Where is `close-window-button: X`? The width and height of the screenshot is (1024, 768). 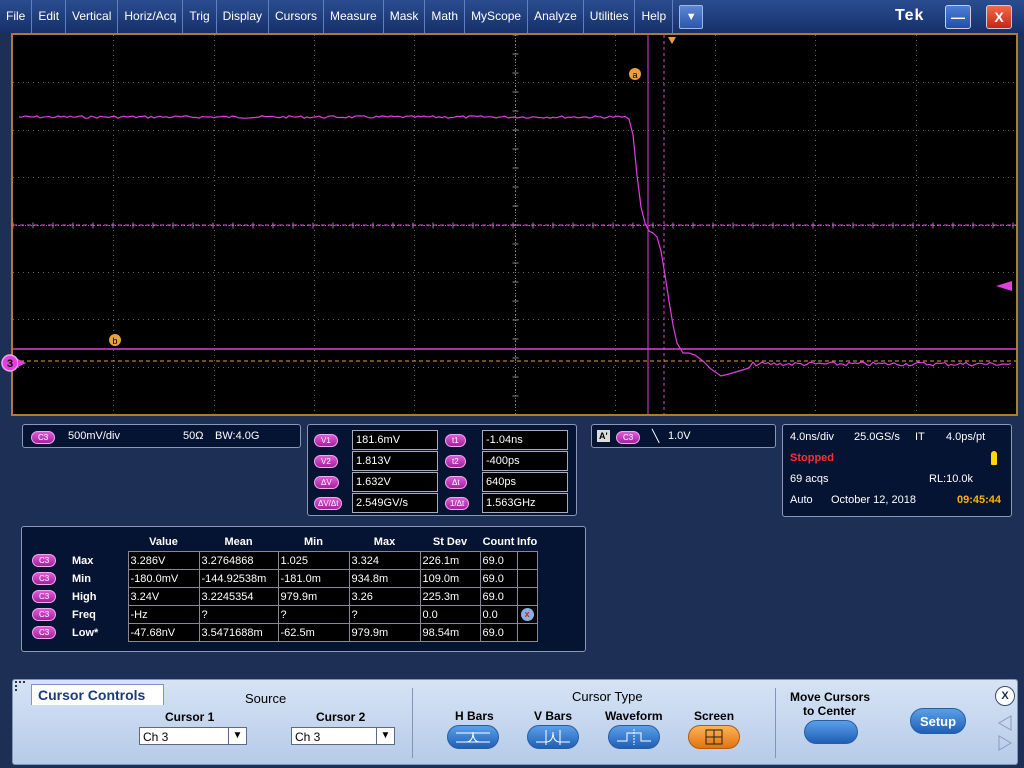 close-window-button: X is located at coordinates (999, 17).